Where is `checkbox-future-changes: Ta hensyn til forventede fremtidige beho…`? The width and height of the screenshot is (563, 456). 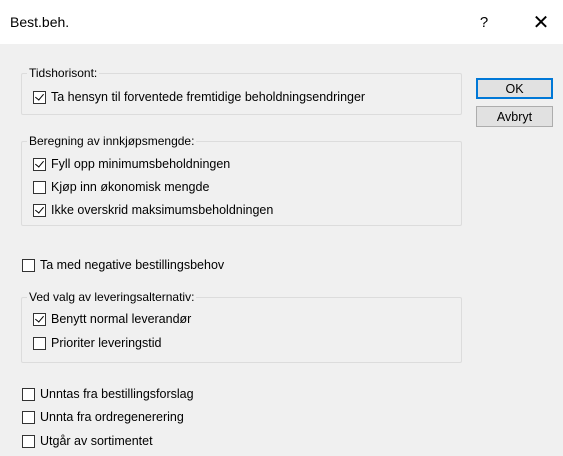 checkbox-future-changes: Ta hensyn til forventede fremtidige beho… is located at coordinates (199, 97).